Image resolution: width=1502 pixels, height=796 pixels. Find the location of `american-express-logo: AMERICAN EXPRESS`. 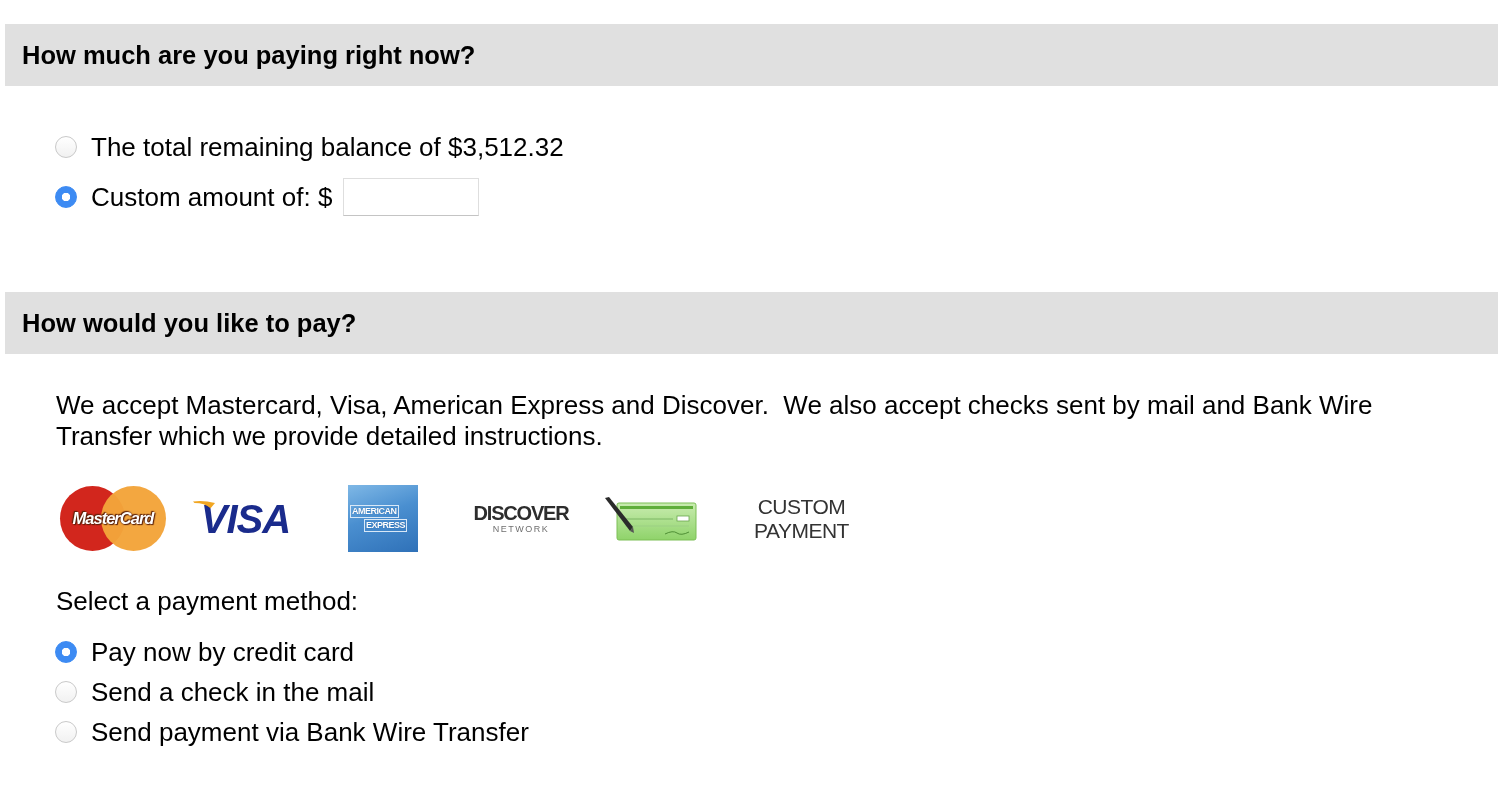

american-express-logo: AMERICAN EXPRESS is located at coordinates (383, 518).